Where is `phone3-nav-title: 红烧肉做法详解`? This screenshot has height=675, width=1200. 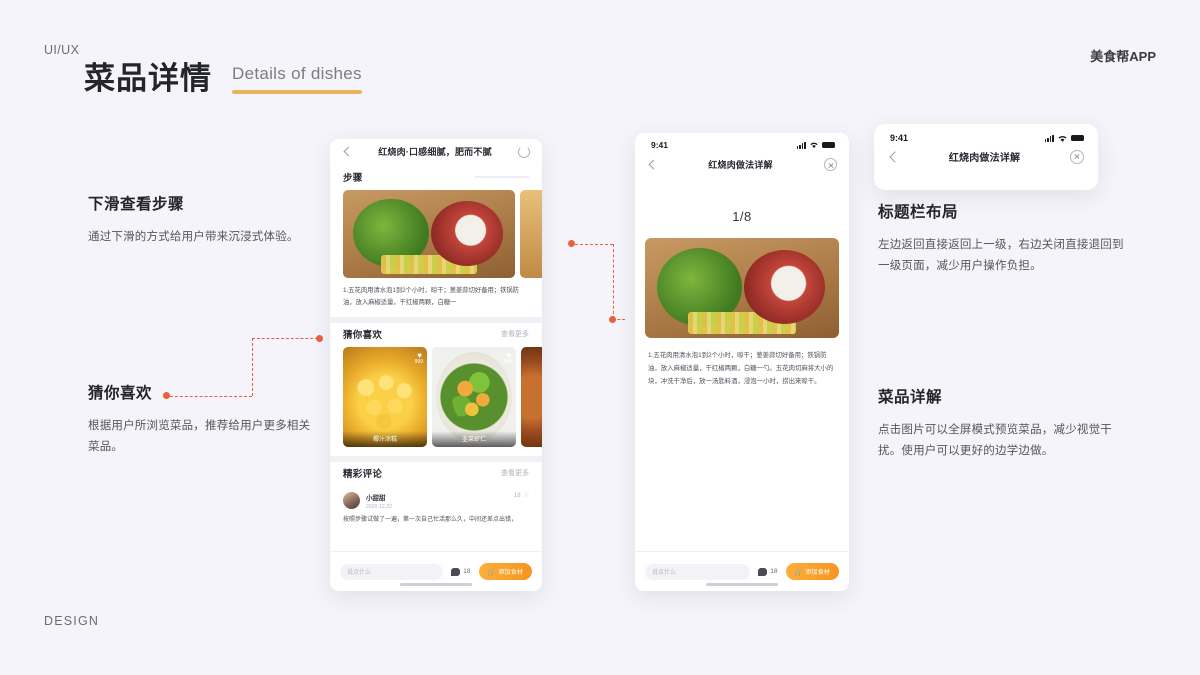 phone3-nav-title: 红烧肉做法详解 is located at coordinates (984, 158).